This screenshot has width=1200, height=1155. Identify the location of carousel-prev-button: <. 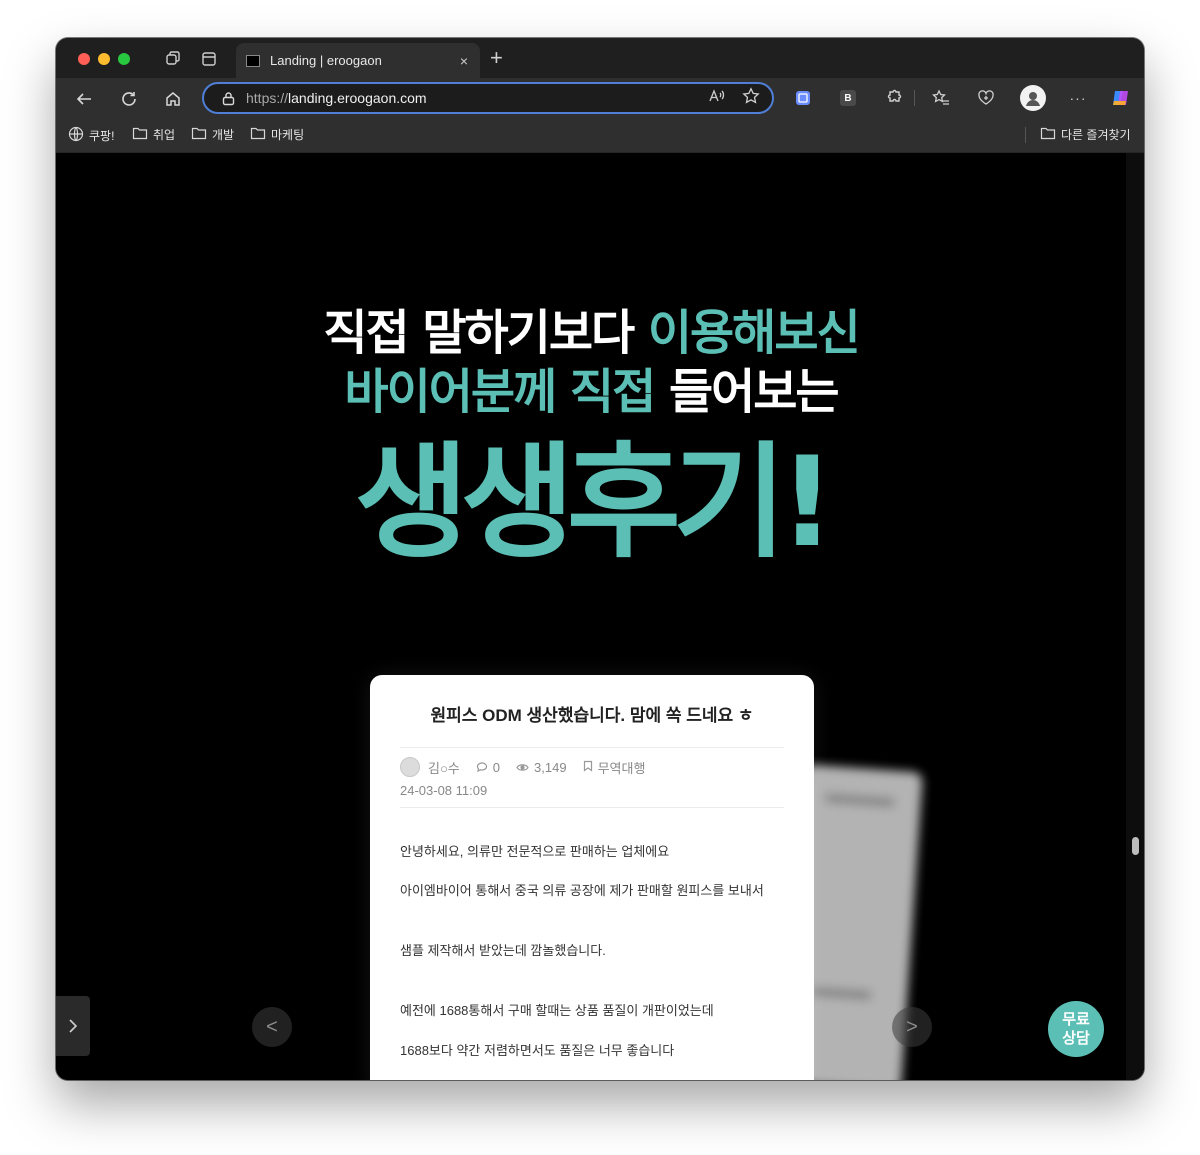
(272, 1027).